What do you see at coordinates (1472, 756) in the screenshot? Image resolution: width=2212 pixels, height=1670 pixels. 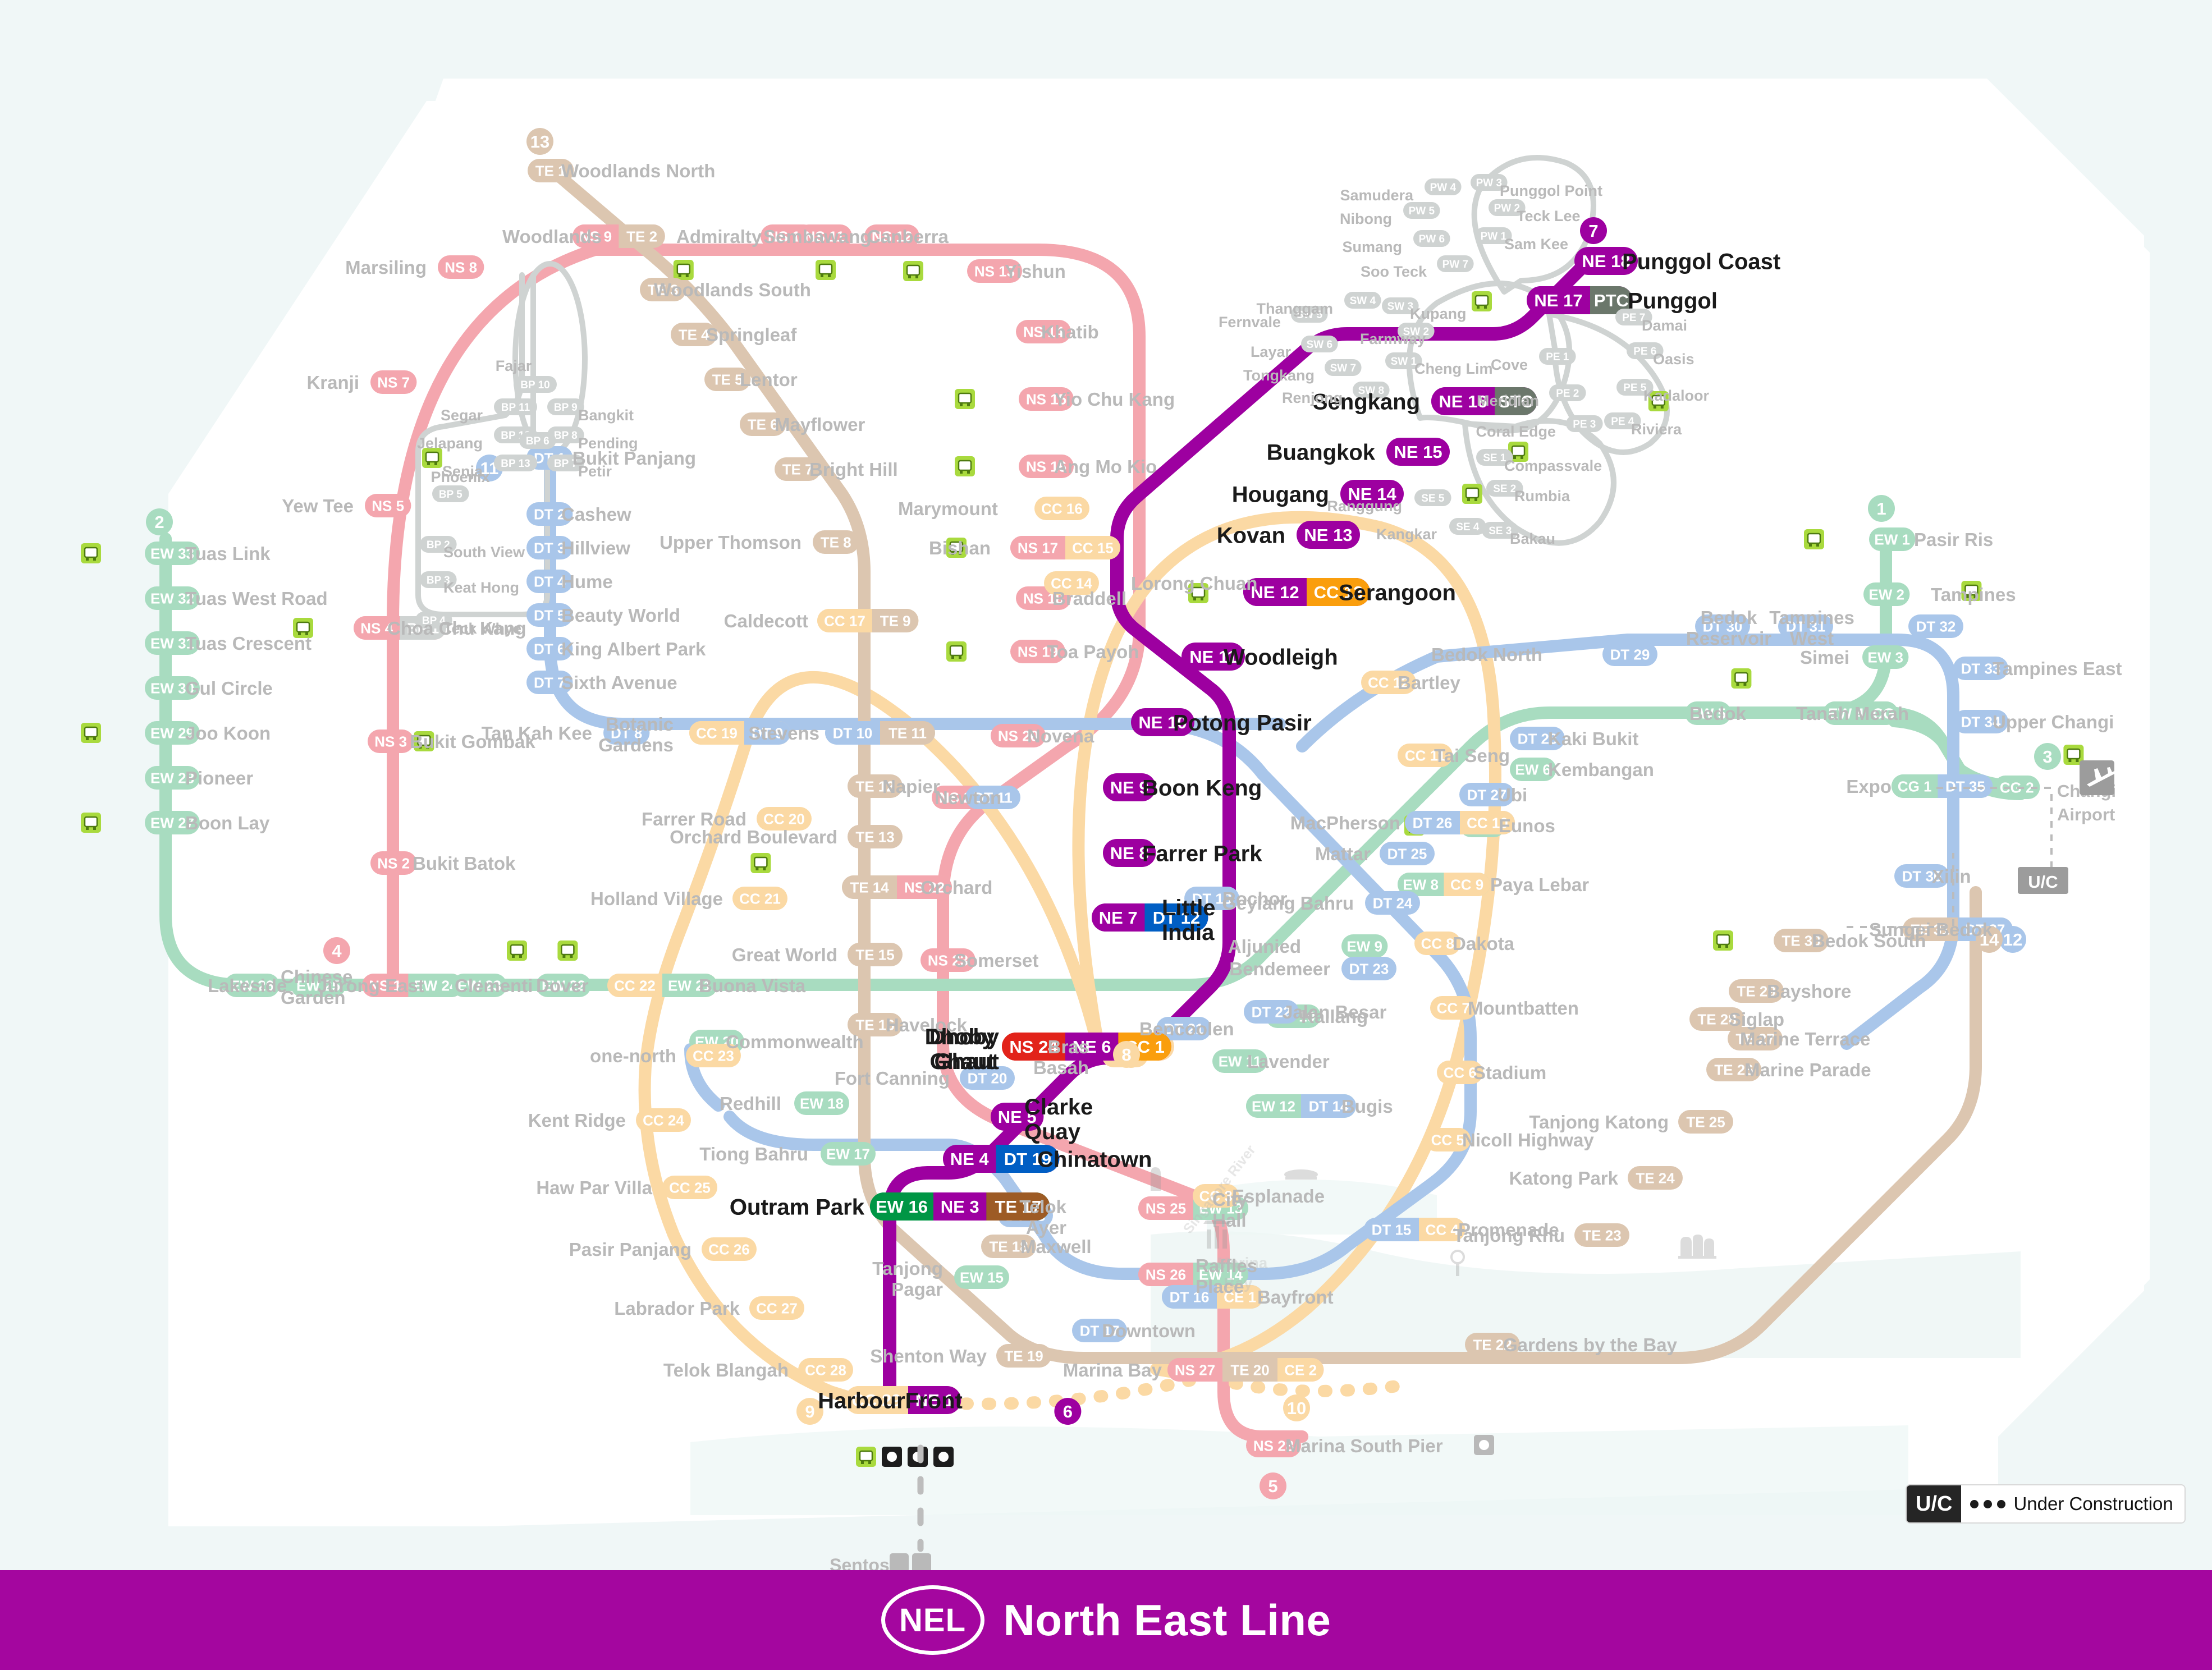 I see `station-name-label: Tai Seng` at bounding box center [1472, 756].